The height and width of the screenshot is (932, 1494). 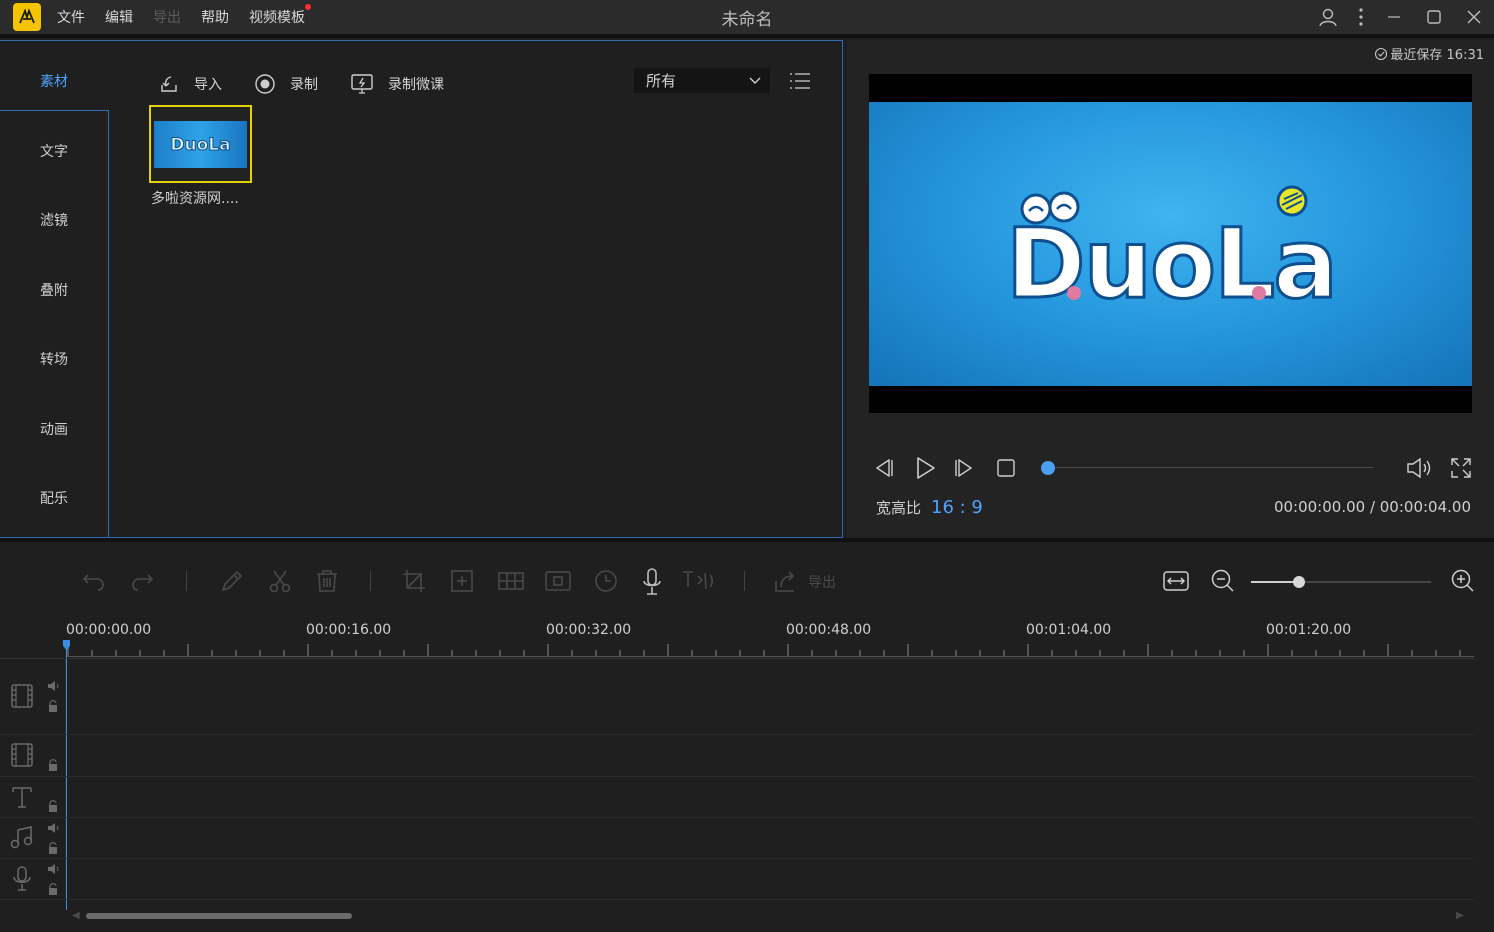 What do you see at coordinates (737, 756) in the screenshot?
I see `track-video-overlay` at bounding box center [737, 756].